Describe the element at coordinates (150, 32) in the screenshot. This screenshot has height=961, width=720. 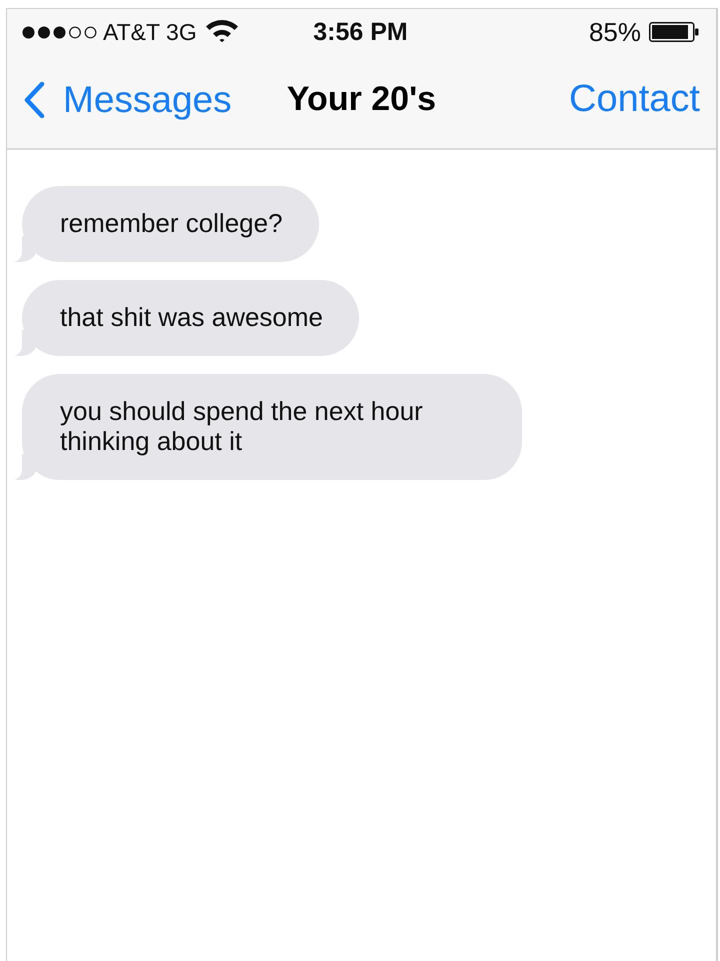
I see `carrier-label: AT&T 3G` at that location.